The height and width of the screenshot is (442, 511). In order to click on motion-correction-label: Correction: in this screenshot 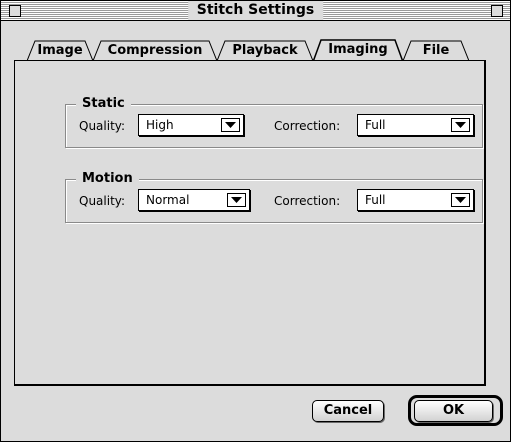, I will do `click(307, 201)`.